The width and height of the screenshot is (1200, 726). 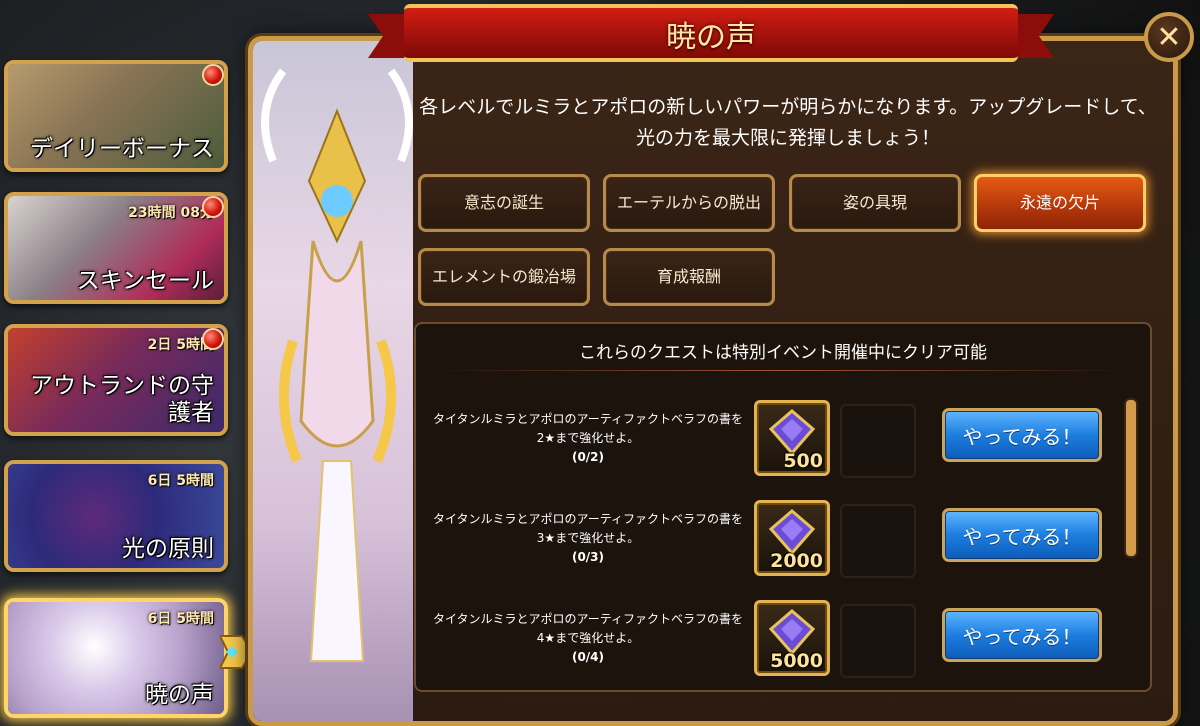 I want to click on close-button: ✕, so click(x=1169, y=37).